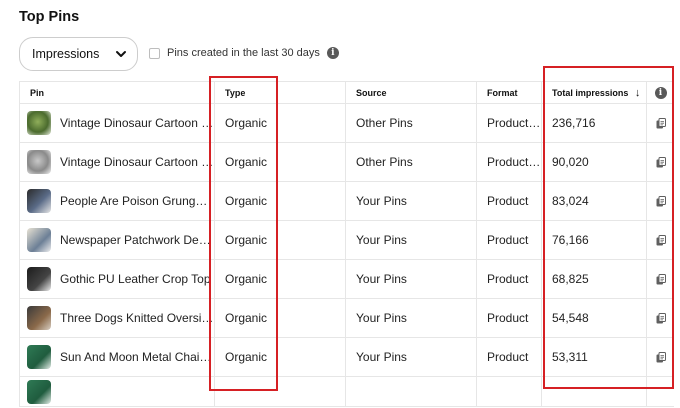 Image resolution: width=680 pixels, height=408 pixels. I want to click on impressions-cell: 53,311, so click(594, 357).